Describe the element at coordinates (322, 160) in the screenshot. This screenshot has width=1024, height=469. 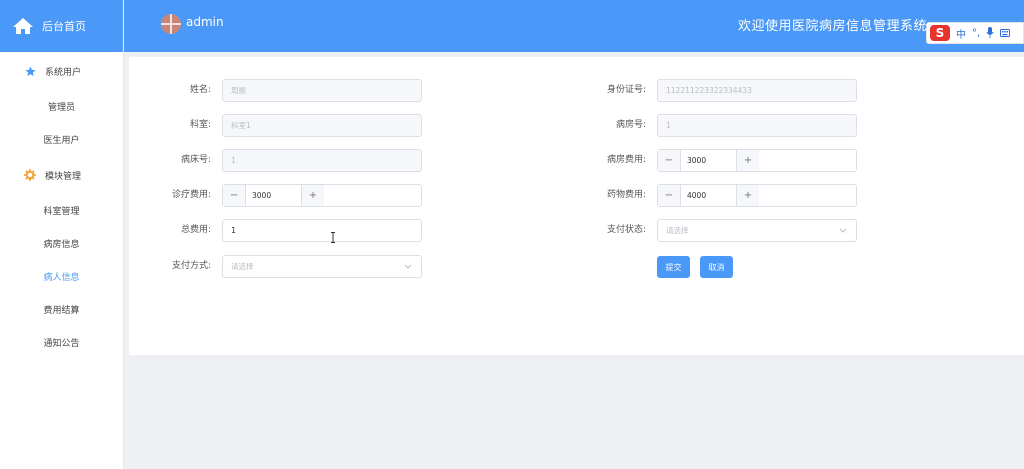
I see `bed-no-input: 1` at that location.